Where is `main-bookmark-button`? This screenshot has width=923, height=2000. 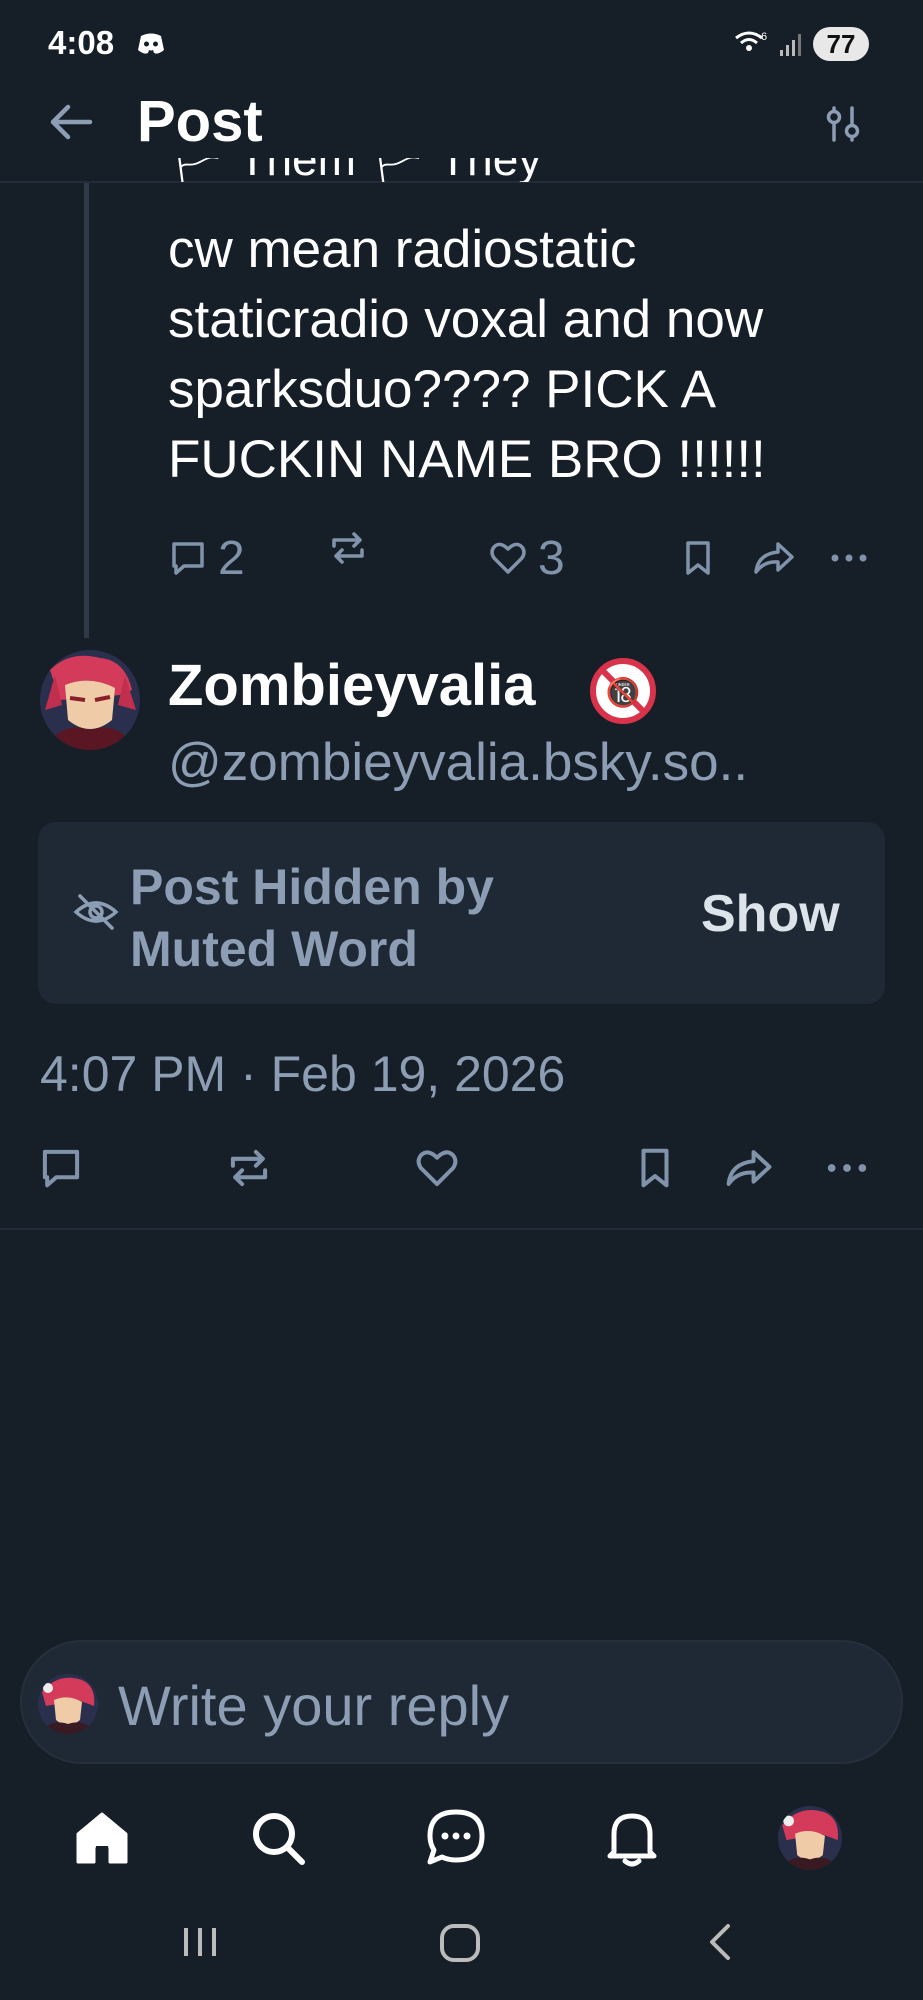
main-bookmark-button is located at coordinates (655, 1168).